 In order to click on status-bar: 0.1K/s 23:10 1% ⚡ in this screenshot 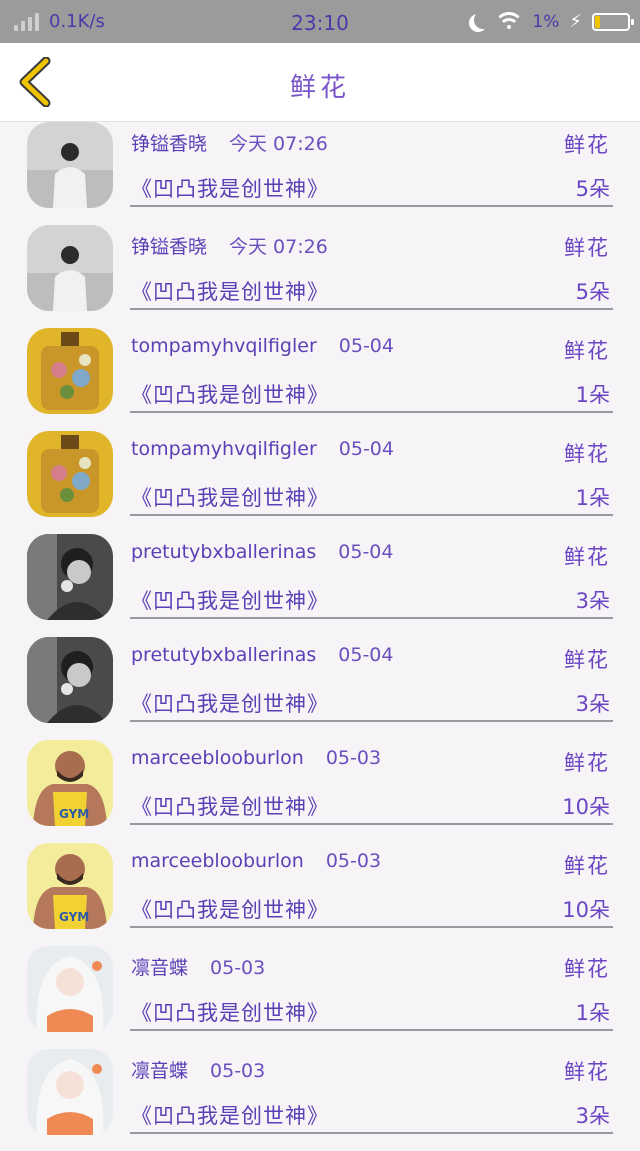, I will do `click(320, 21)`.